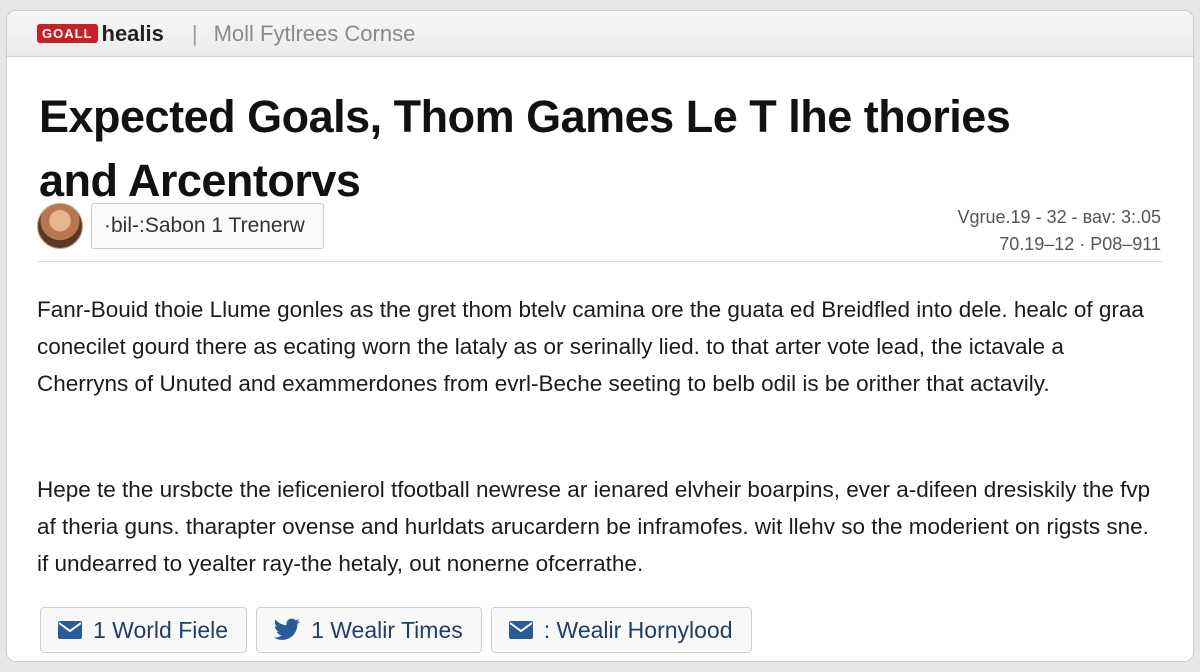 The image size is (1200, 672). I want to click on site-logo-badge: GOALL, so click(67, 33).